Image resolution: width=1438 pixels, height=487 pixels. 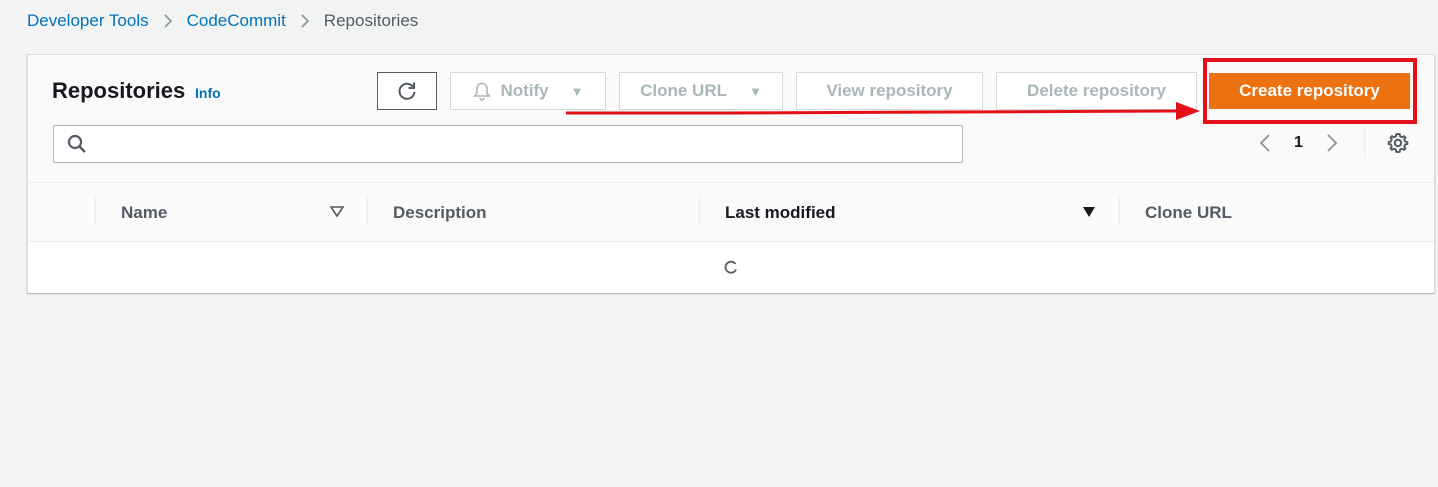 I want to click on breadcrumb-repositories: Repositories, so click(x=371, y=20).